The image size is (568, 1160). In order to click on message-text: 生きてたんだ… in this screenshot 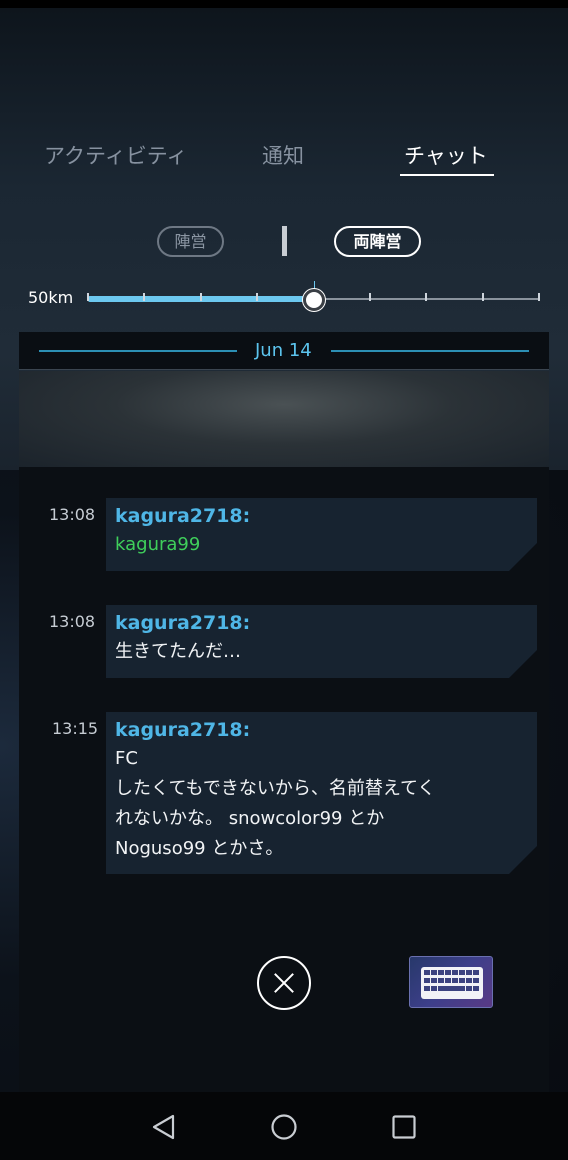, I will do `click(178, 651)`.